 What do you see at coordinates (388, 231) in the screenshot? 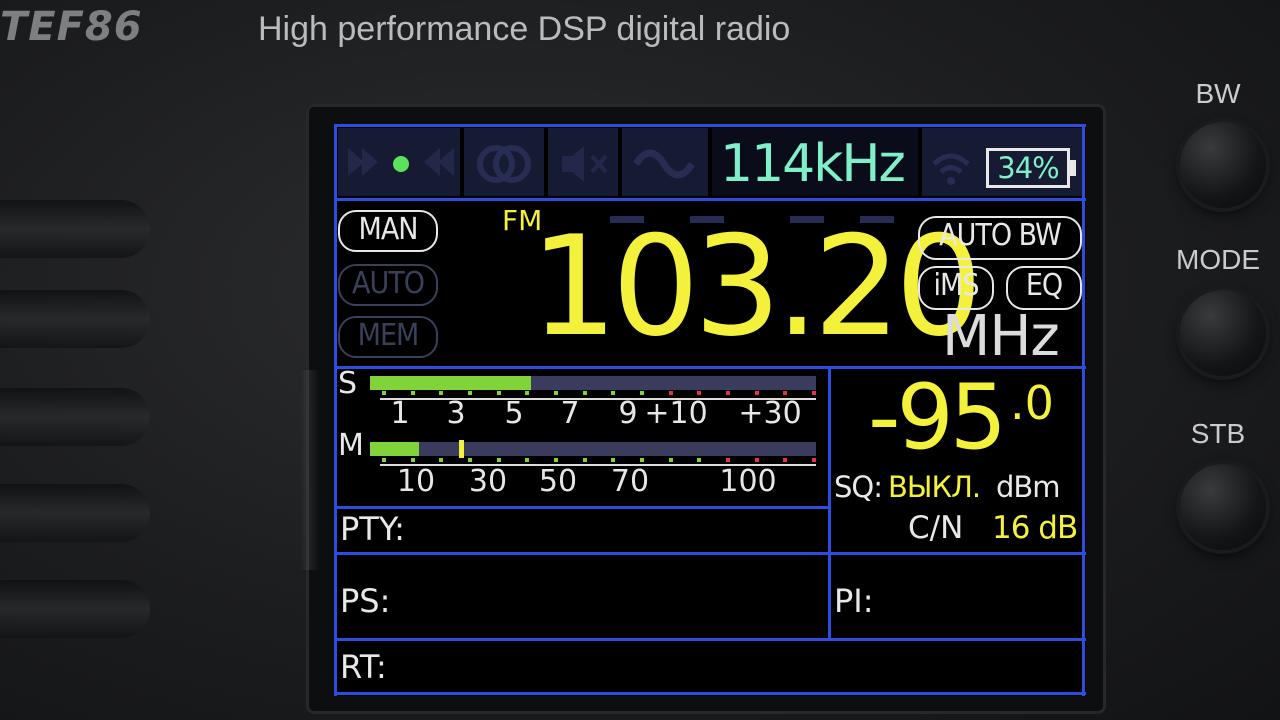
I see `manual-tuning-button: MAN` at bounding box center [388, 231].